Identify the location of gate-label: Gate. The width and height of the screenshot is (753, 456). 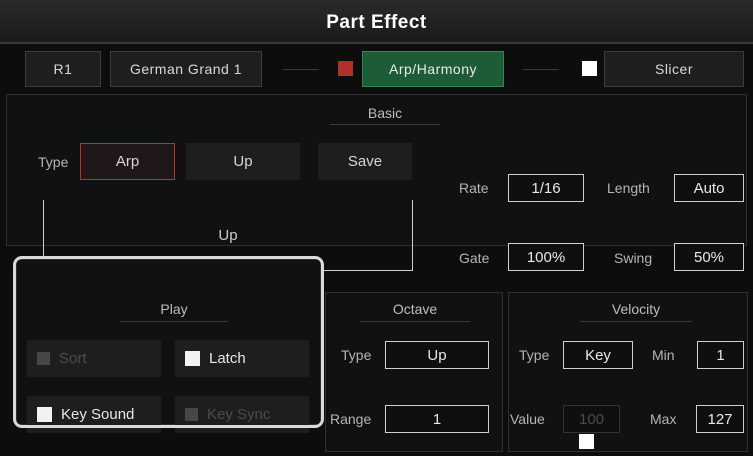
(474, 258).